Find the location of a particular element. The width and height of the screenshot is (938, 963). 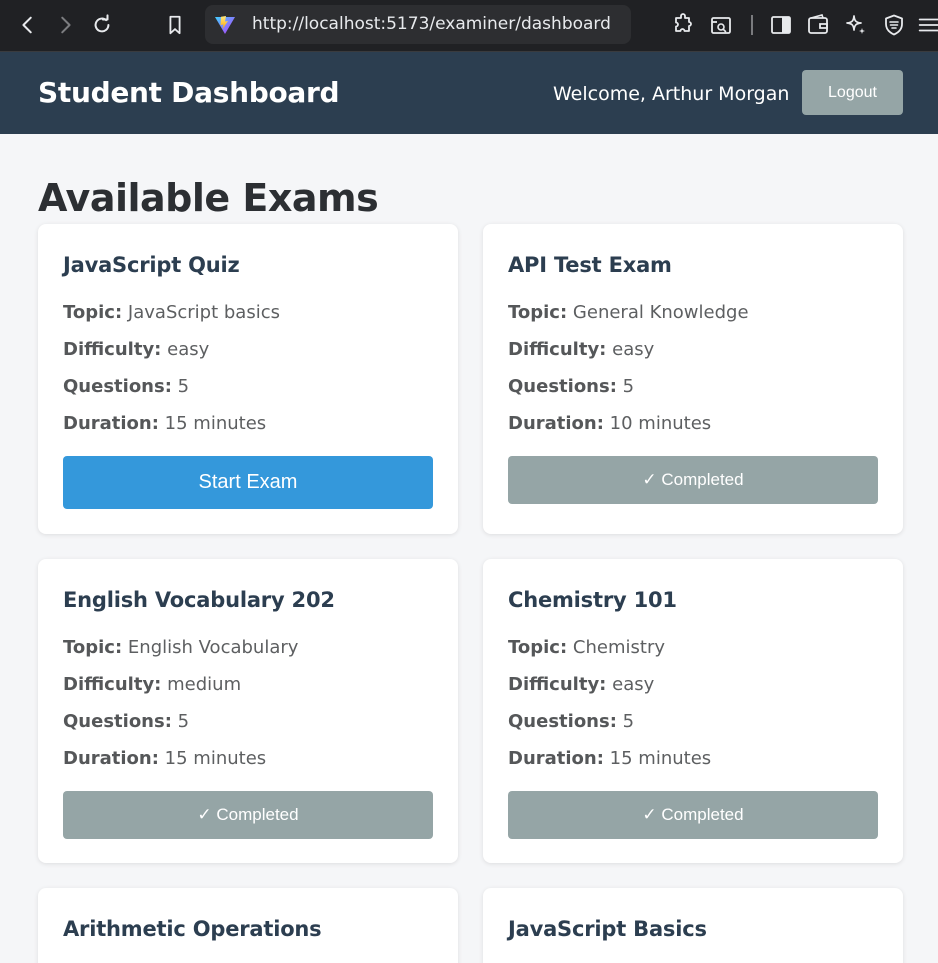

logout-button: Logout is located at coordinates (852, 92).